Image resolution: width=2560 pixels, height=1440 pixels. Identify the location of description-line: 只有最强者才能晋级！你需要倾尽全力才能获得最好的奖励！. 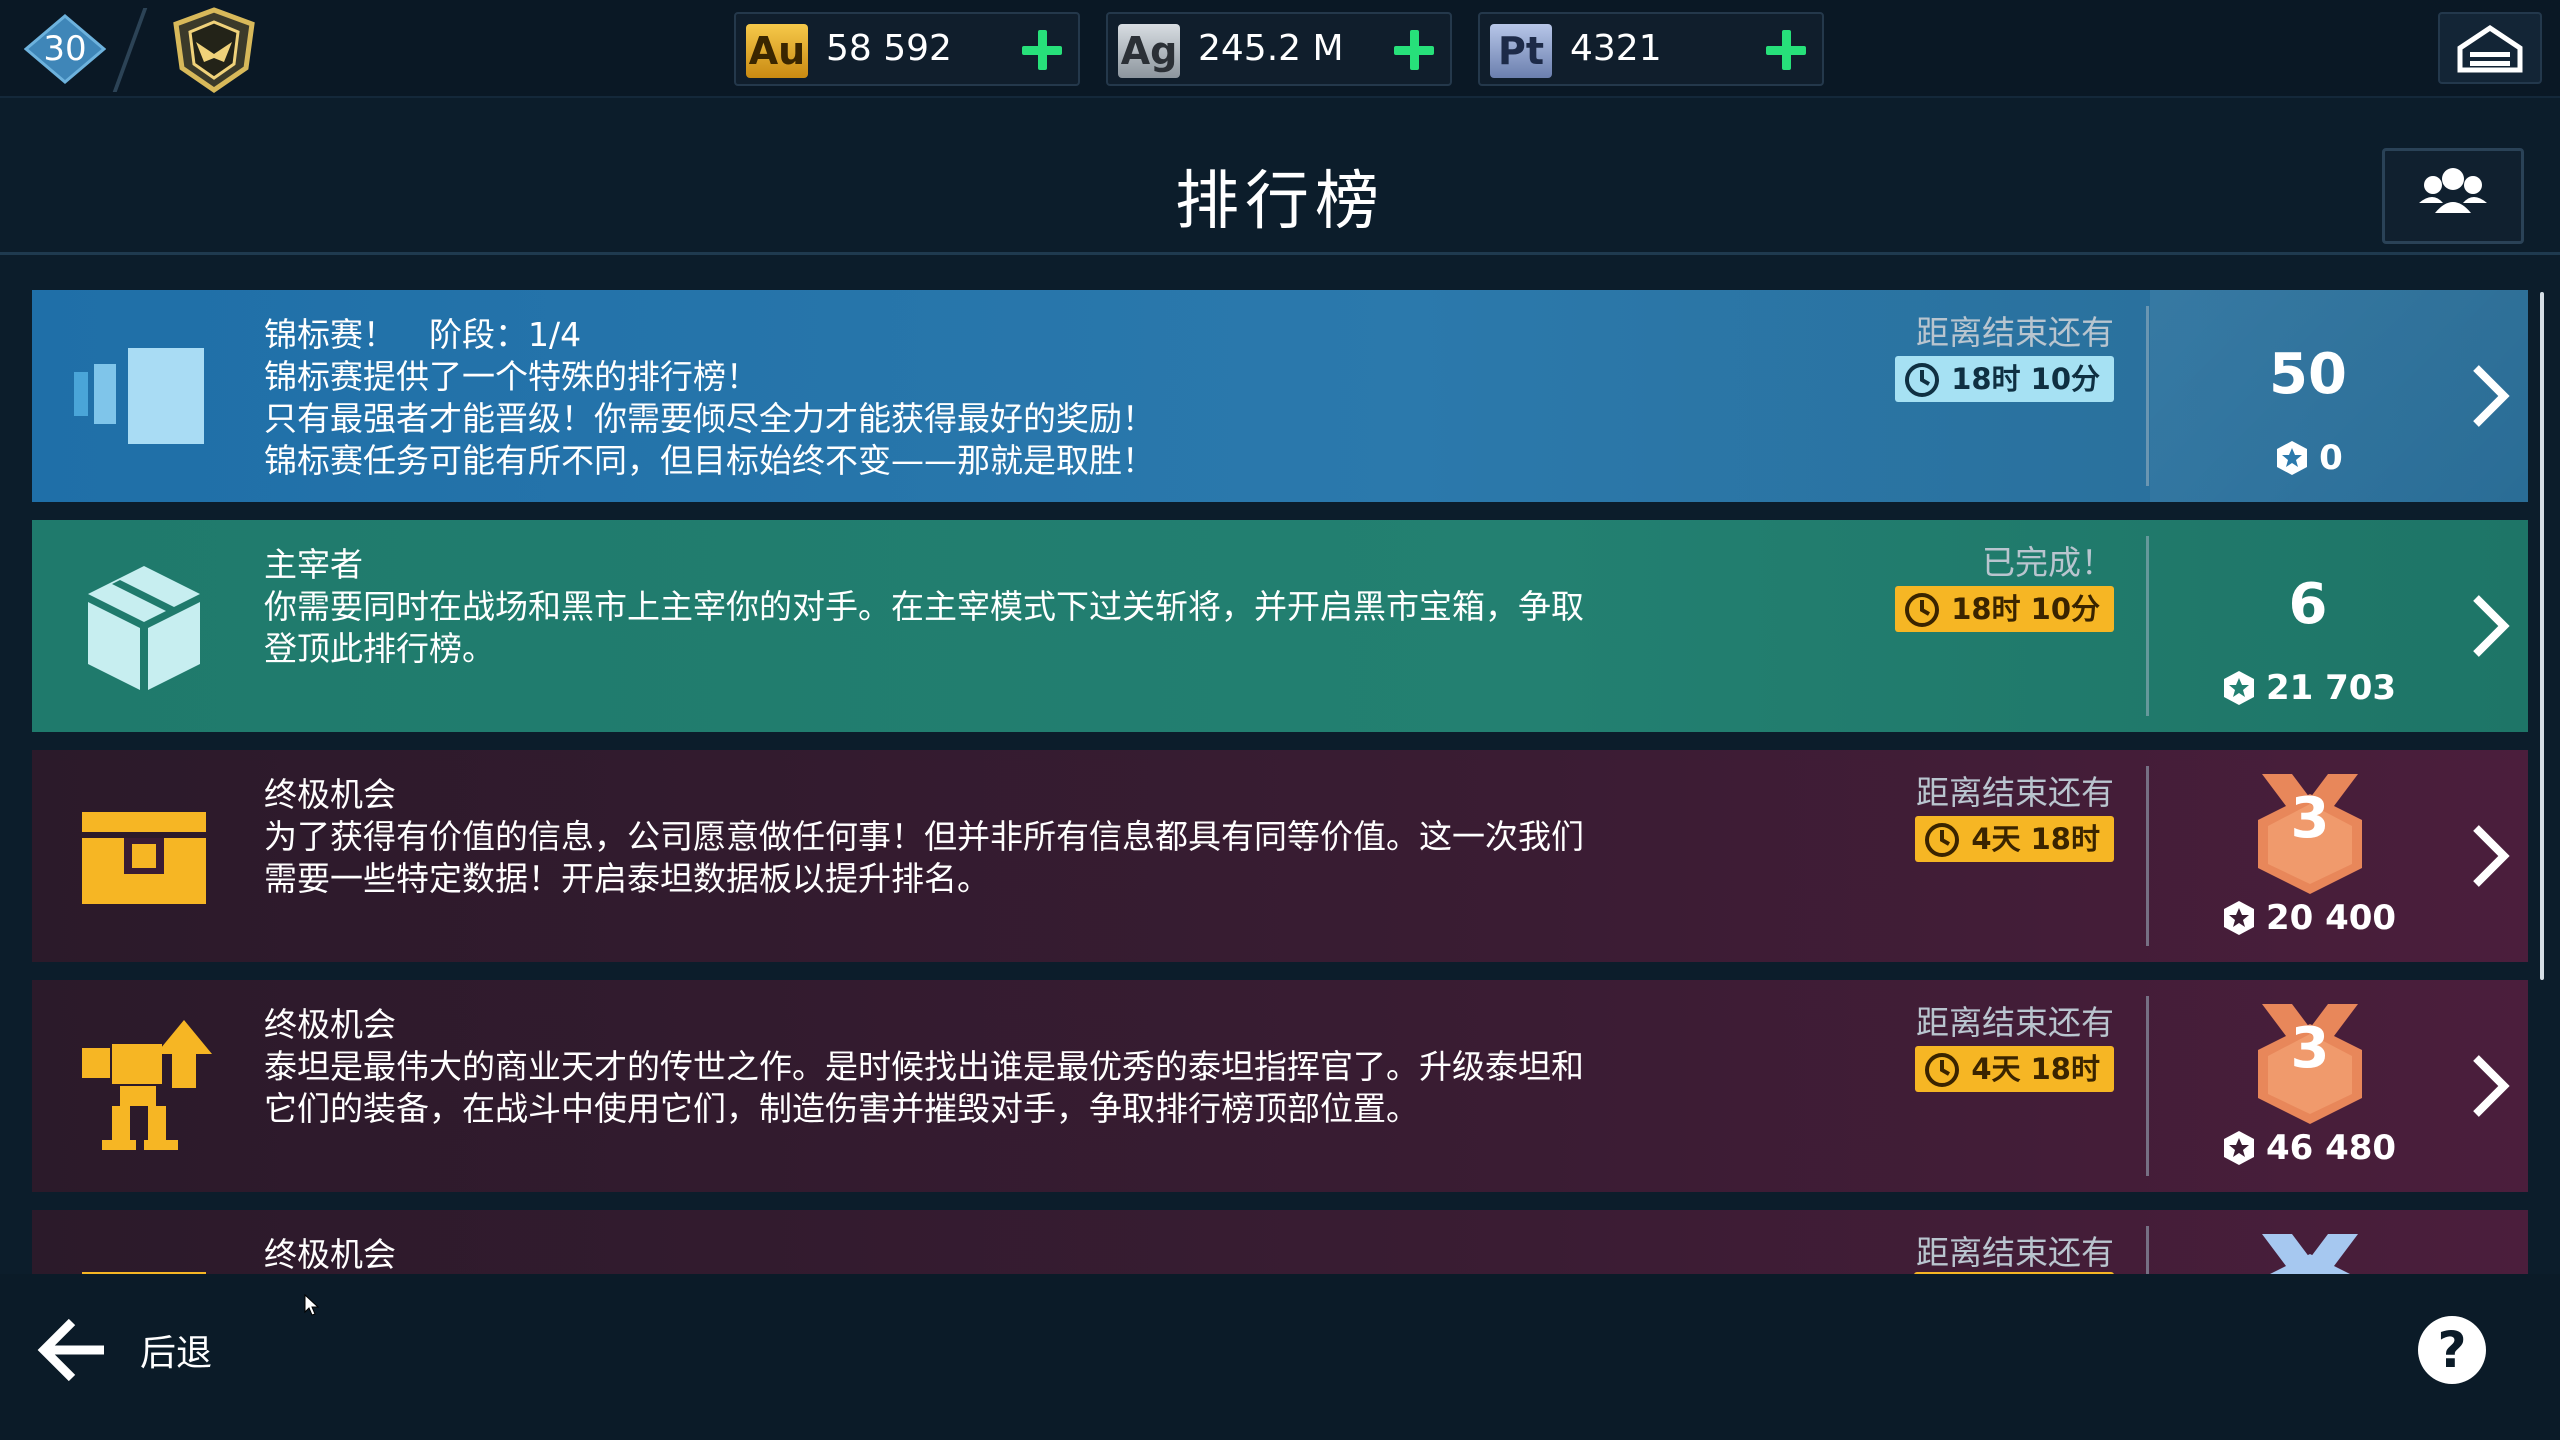
(709, 418).